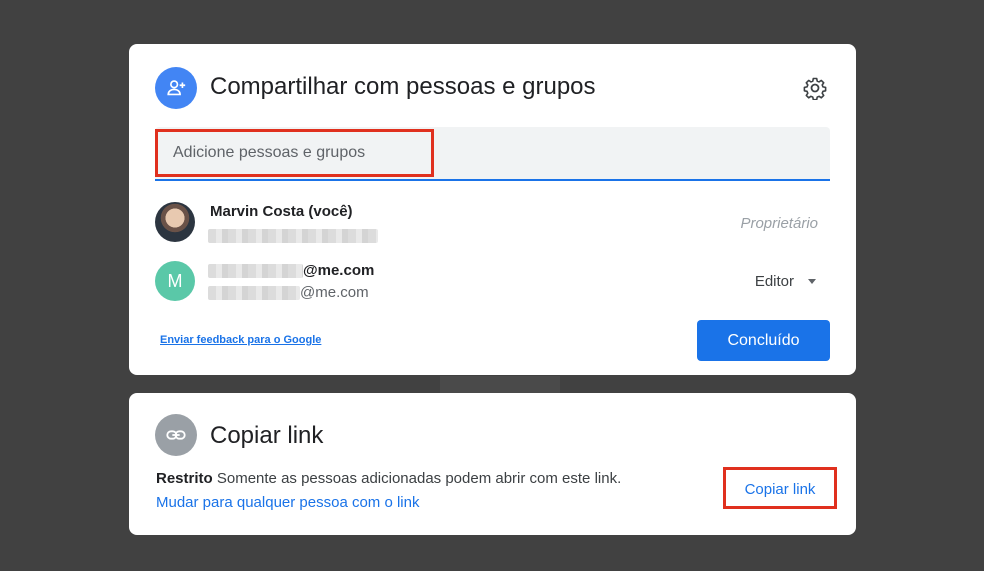  I want to click on person-name: @me.com, so click(291, 270).